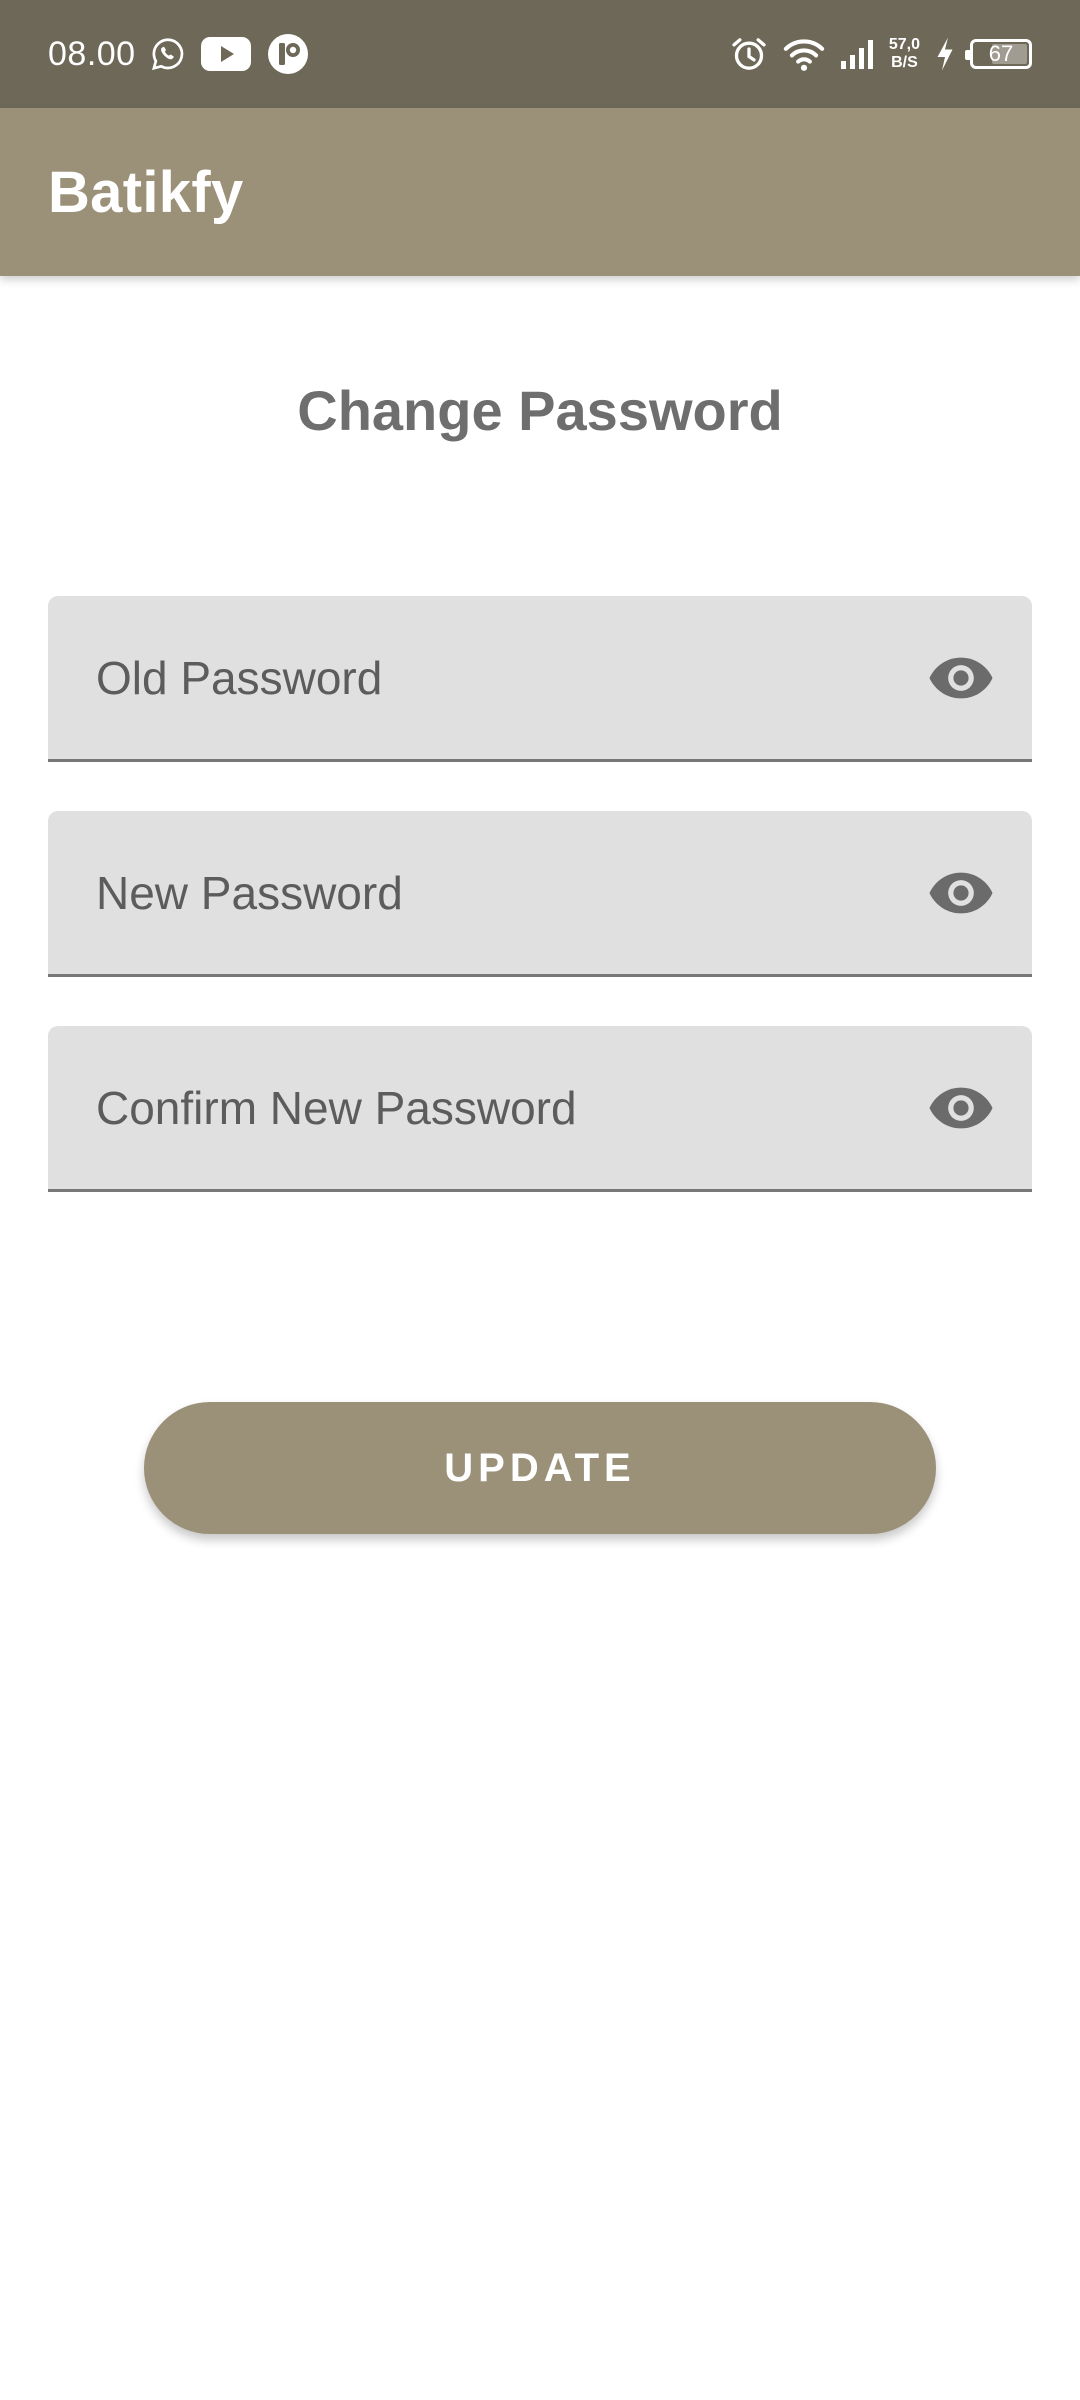 The image size is (1080, 2400). Describe the element at coordinates (540, 1468) in the screenshot. I see `update-button: UPDATE` at that location.